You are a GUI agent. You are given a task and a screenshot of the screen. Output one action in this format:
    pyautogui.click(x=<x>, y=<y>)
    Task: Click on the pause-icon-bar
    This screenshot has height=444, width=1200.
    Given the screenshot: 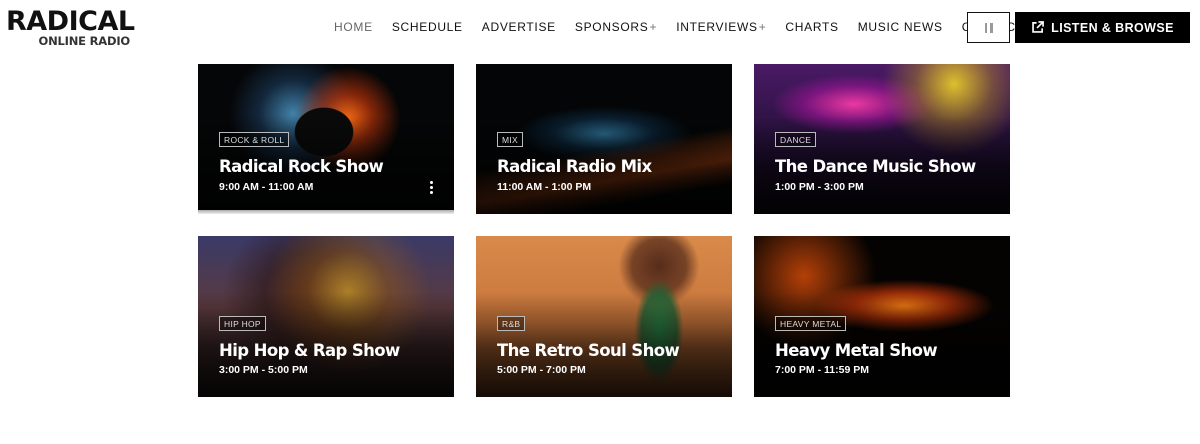 What is the action you would take?
    pyautogui.click(x=991, y=27)
    